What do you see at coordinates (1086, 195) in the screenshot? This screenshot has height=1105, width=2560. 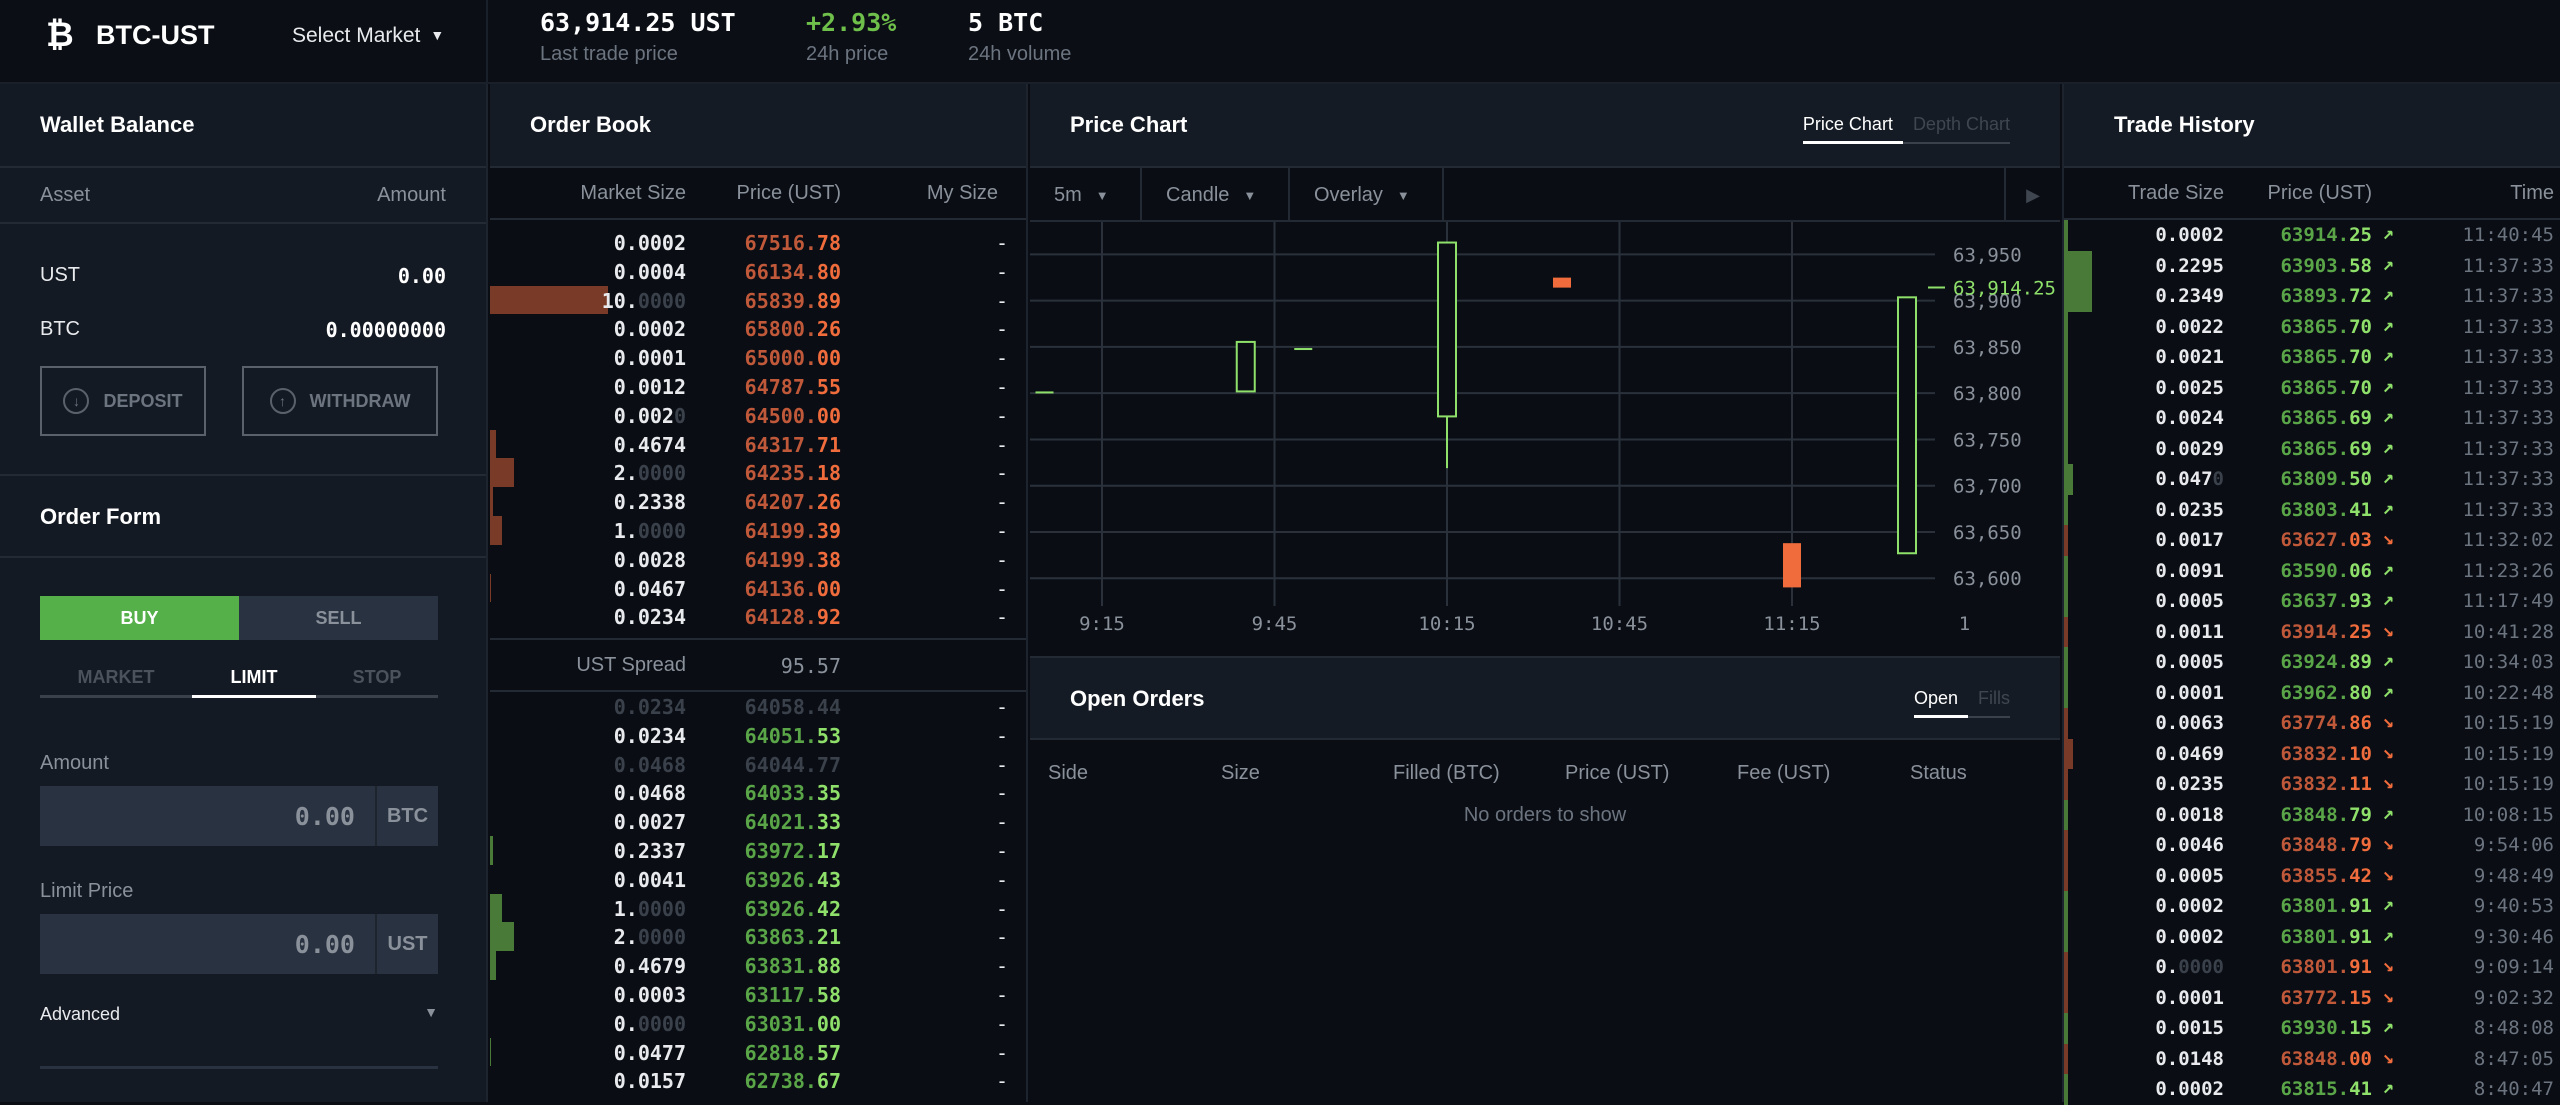 I see `interval-dropdown: 5m ▼` at bounding box center [1086, 195].